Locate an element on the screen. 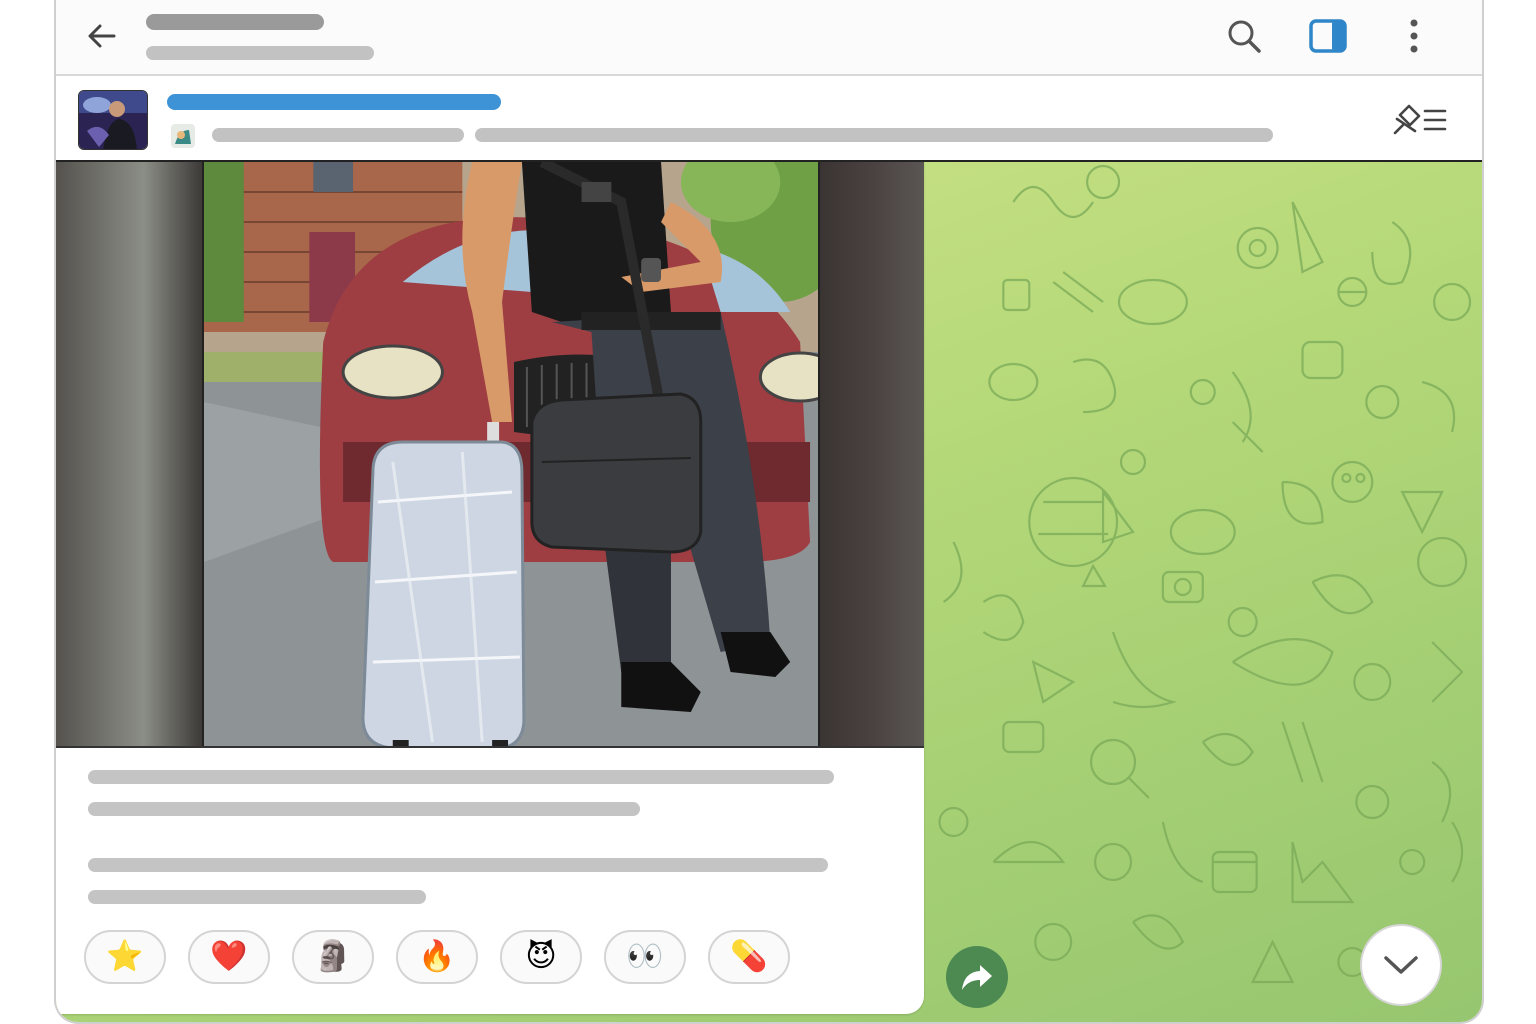 The width and height of the screenshot is (1536, 1024). heart-icon: ❤️ is located at coordinates (229, 956).